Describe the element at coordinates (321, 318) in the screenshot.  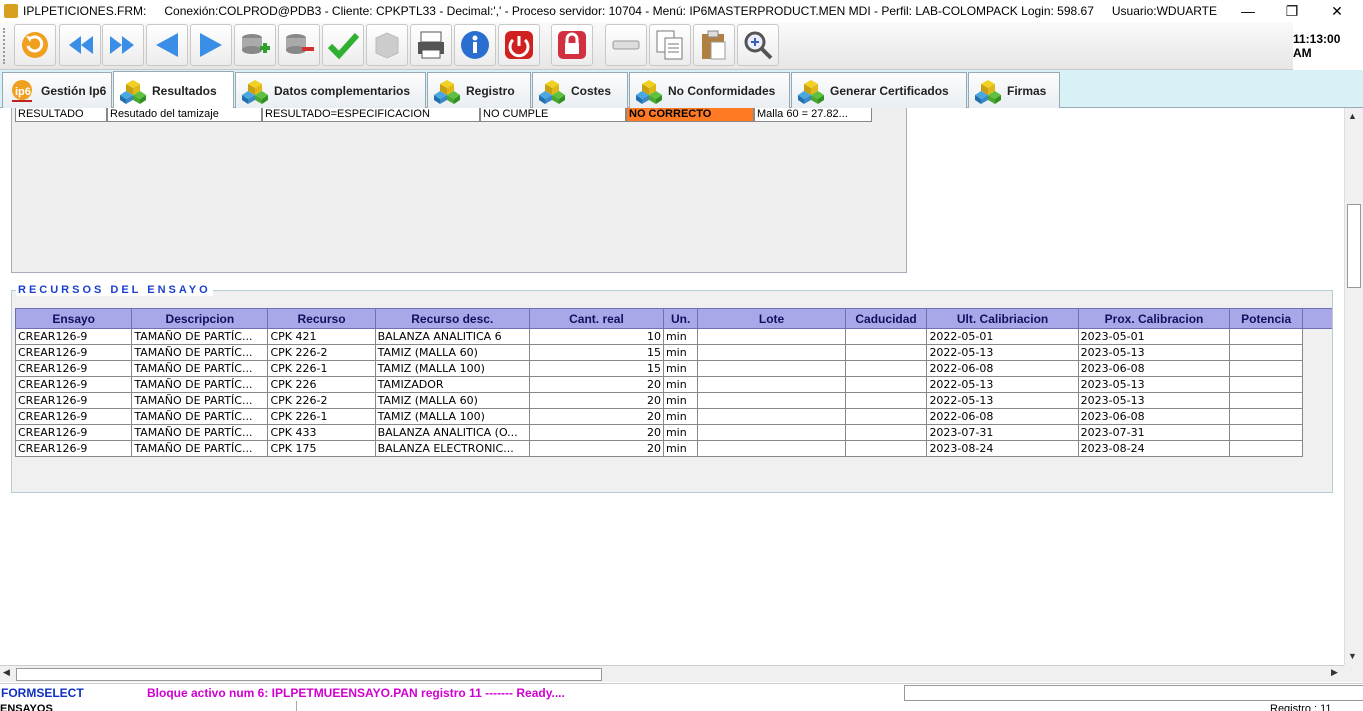
I see `column-header: Recurso` at that location.